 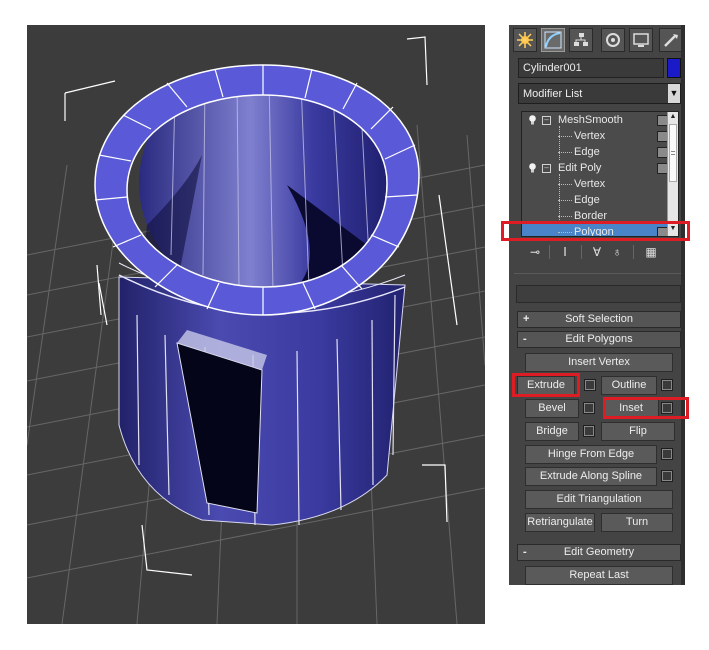 What do you see at coordinates (683, 305) in the screenshot?
I see `panel-edge` at bounding box center [683, 305].